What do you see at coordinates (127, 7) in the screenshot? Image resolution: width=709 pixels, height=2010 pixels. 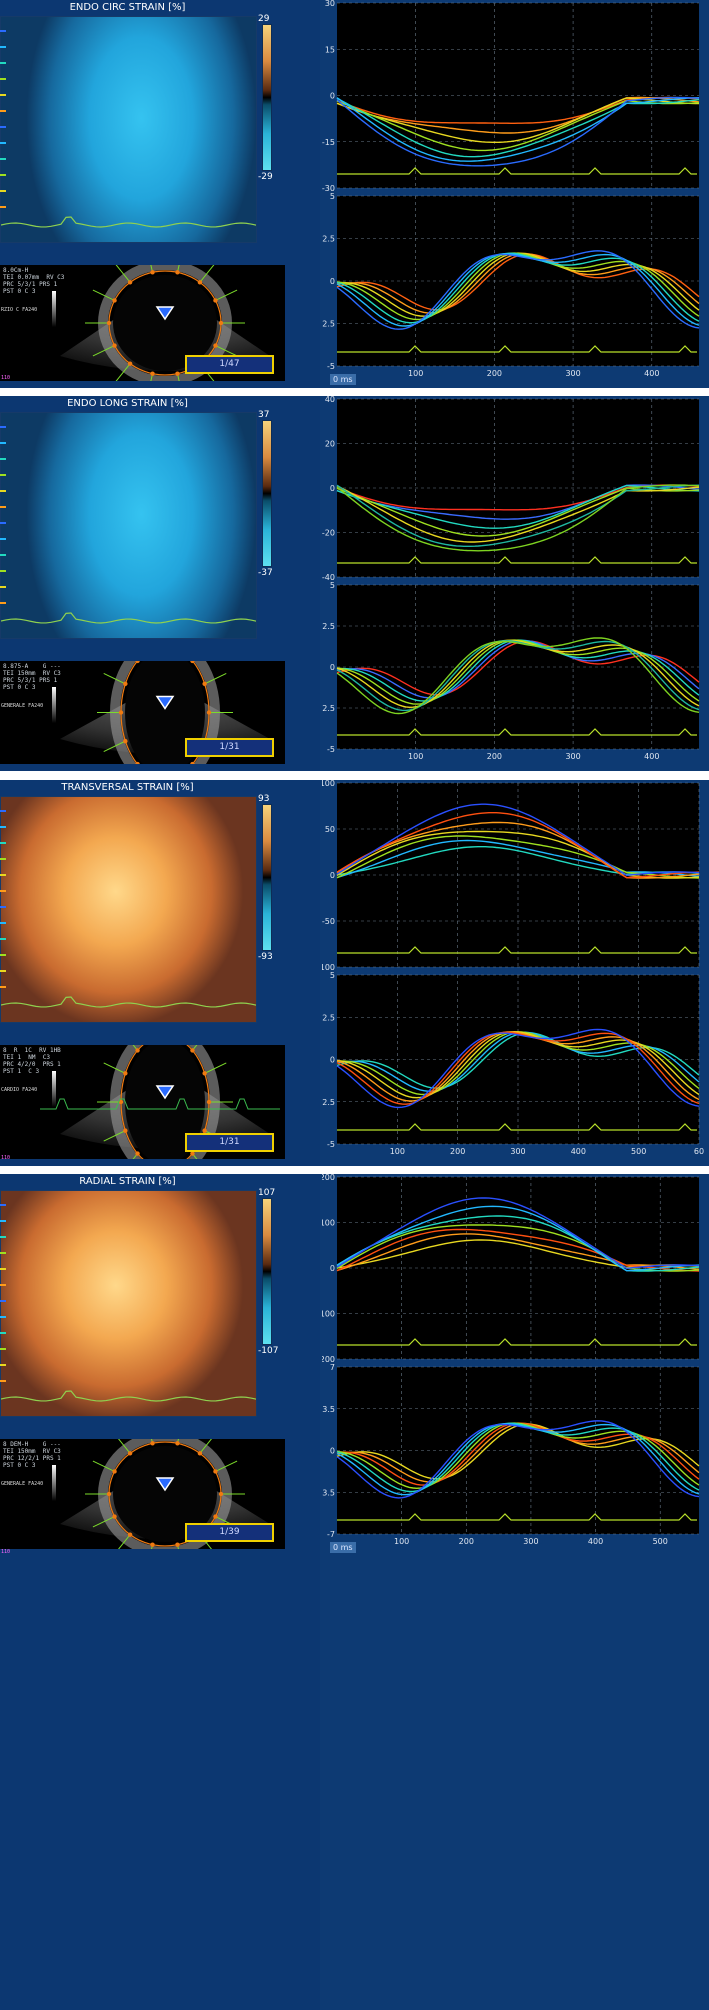 I see `map-title: ENDO CIRC STRAIN [%]` at bounding box center [127, 7].